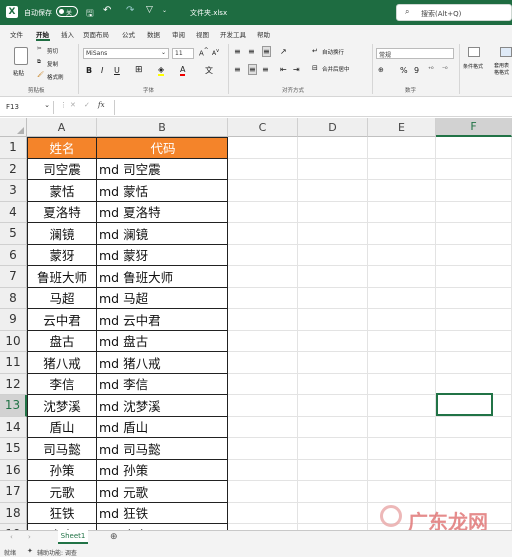  What do you see at coordinates (162, 148) in the screenshot?
I see `header-cell-code: 代码` at bounding box center [162, 148].